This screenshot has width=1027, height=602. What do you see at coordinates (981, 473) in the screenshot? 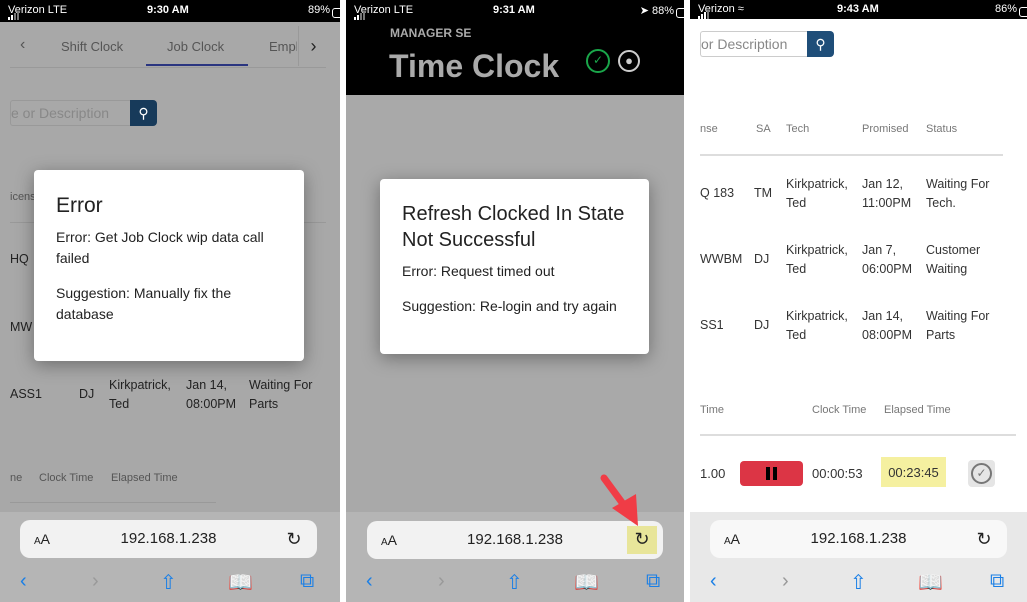
I see `complete-button: ✓` at bounding box center [981, 473].